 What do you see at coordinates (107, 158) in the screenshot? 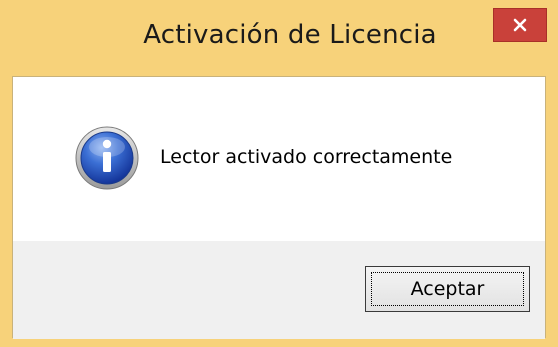
I see `info-icon` at bounding box center [107, 158].